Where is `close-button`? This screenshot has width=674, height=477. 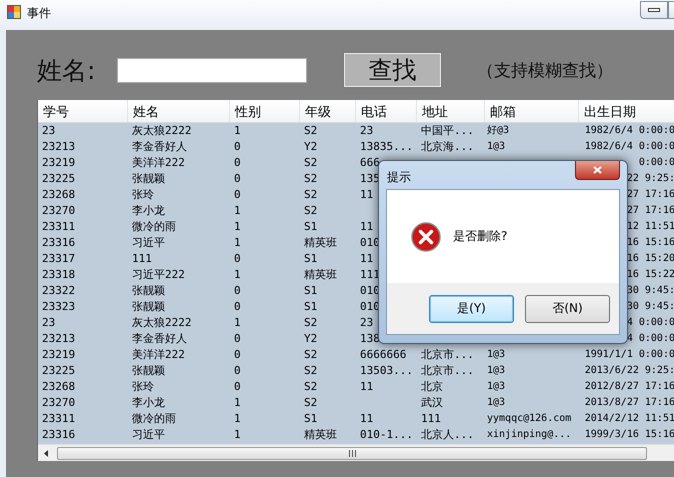 close-button is located at coordinates (597, 170).